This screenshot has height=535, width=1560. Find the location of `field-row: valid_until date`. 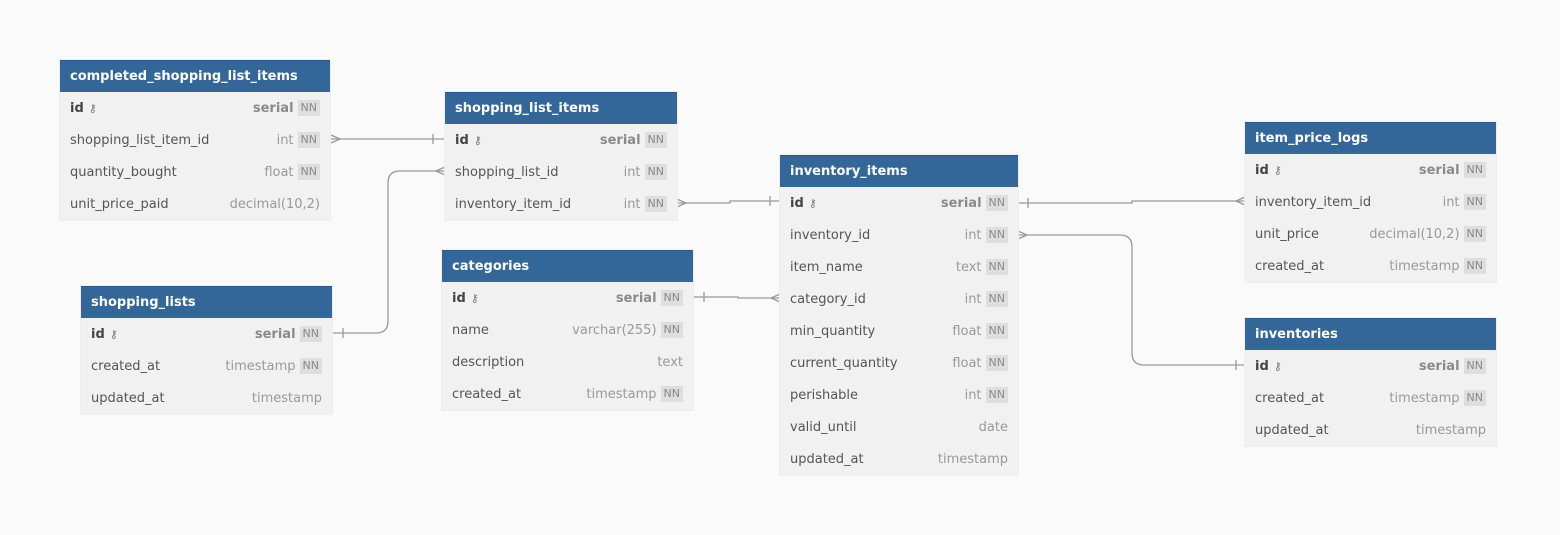

field-row: valid_until date is located at coordinates (899, 427).